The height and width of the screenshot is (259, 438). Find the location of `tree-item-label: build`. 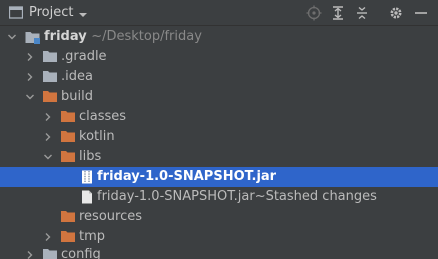

tree-item-label: build is located at coordinates (77, 96).